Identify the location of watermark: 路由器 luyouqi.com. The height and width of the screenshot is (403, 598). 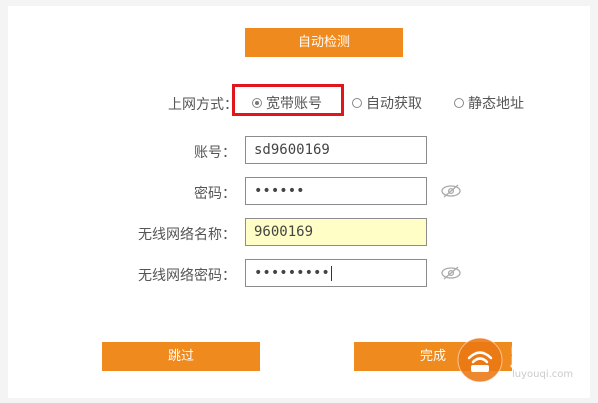
(517, 360).